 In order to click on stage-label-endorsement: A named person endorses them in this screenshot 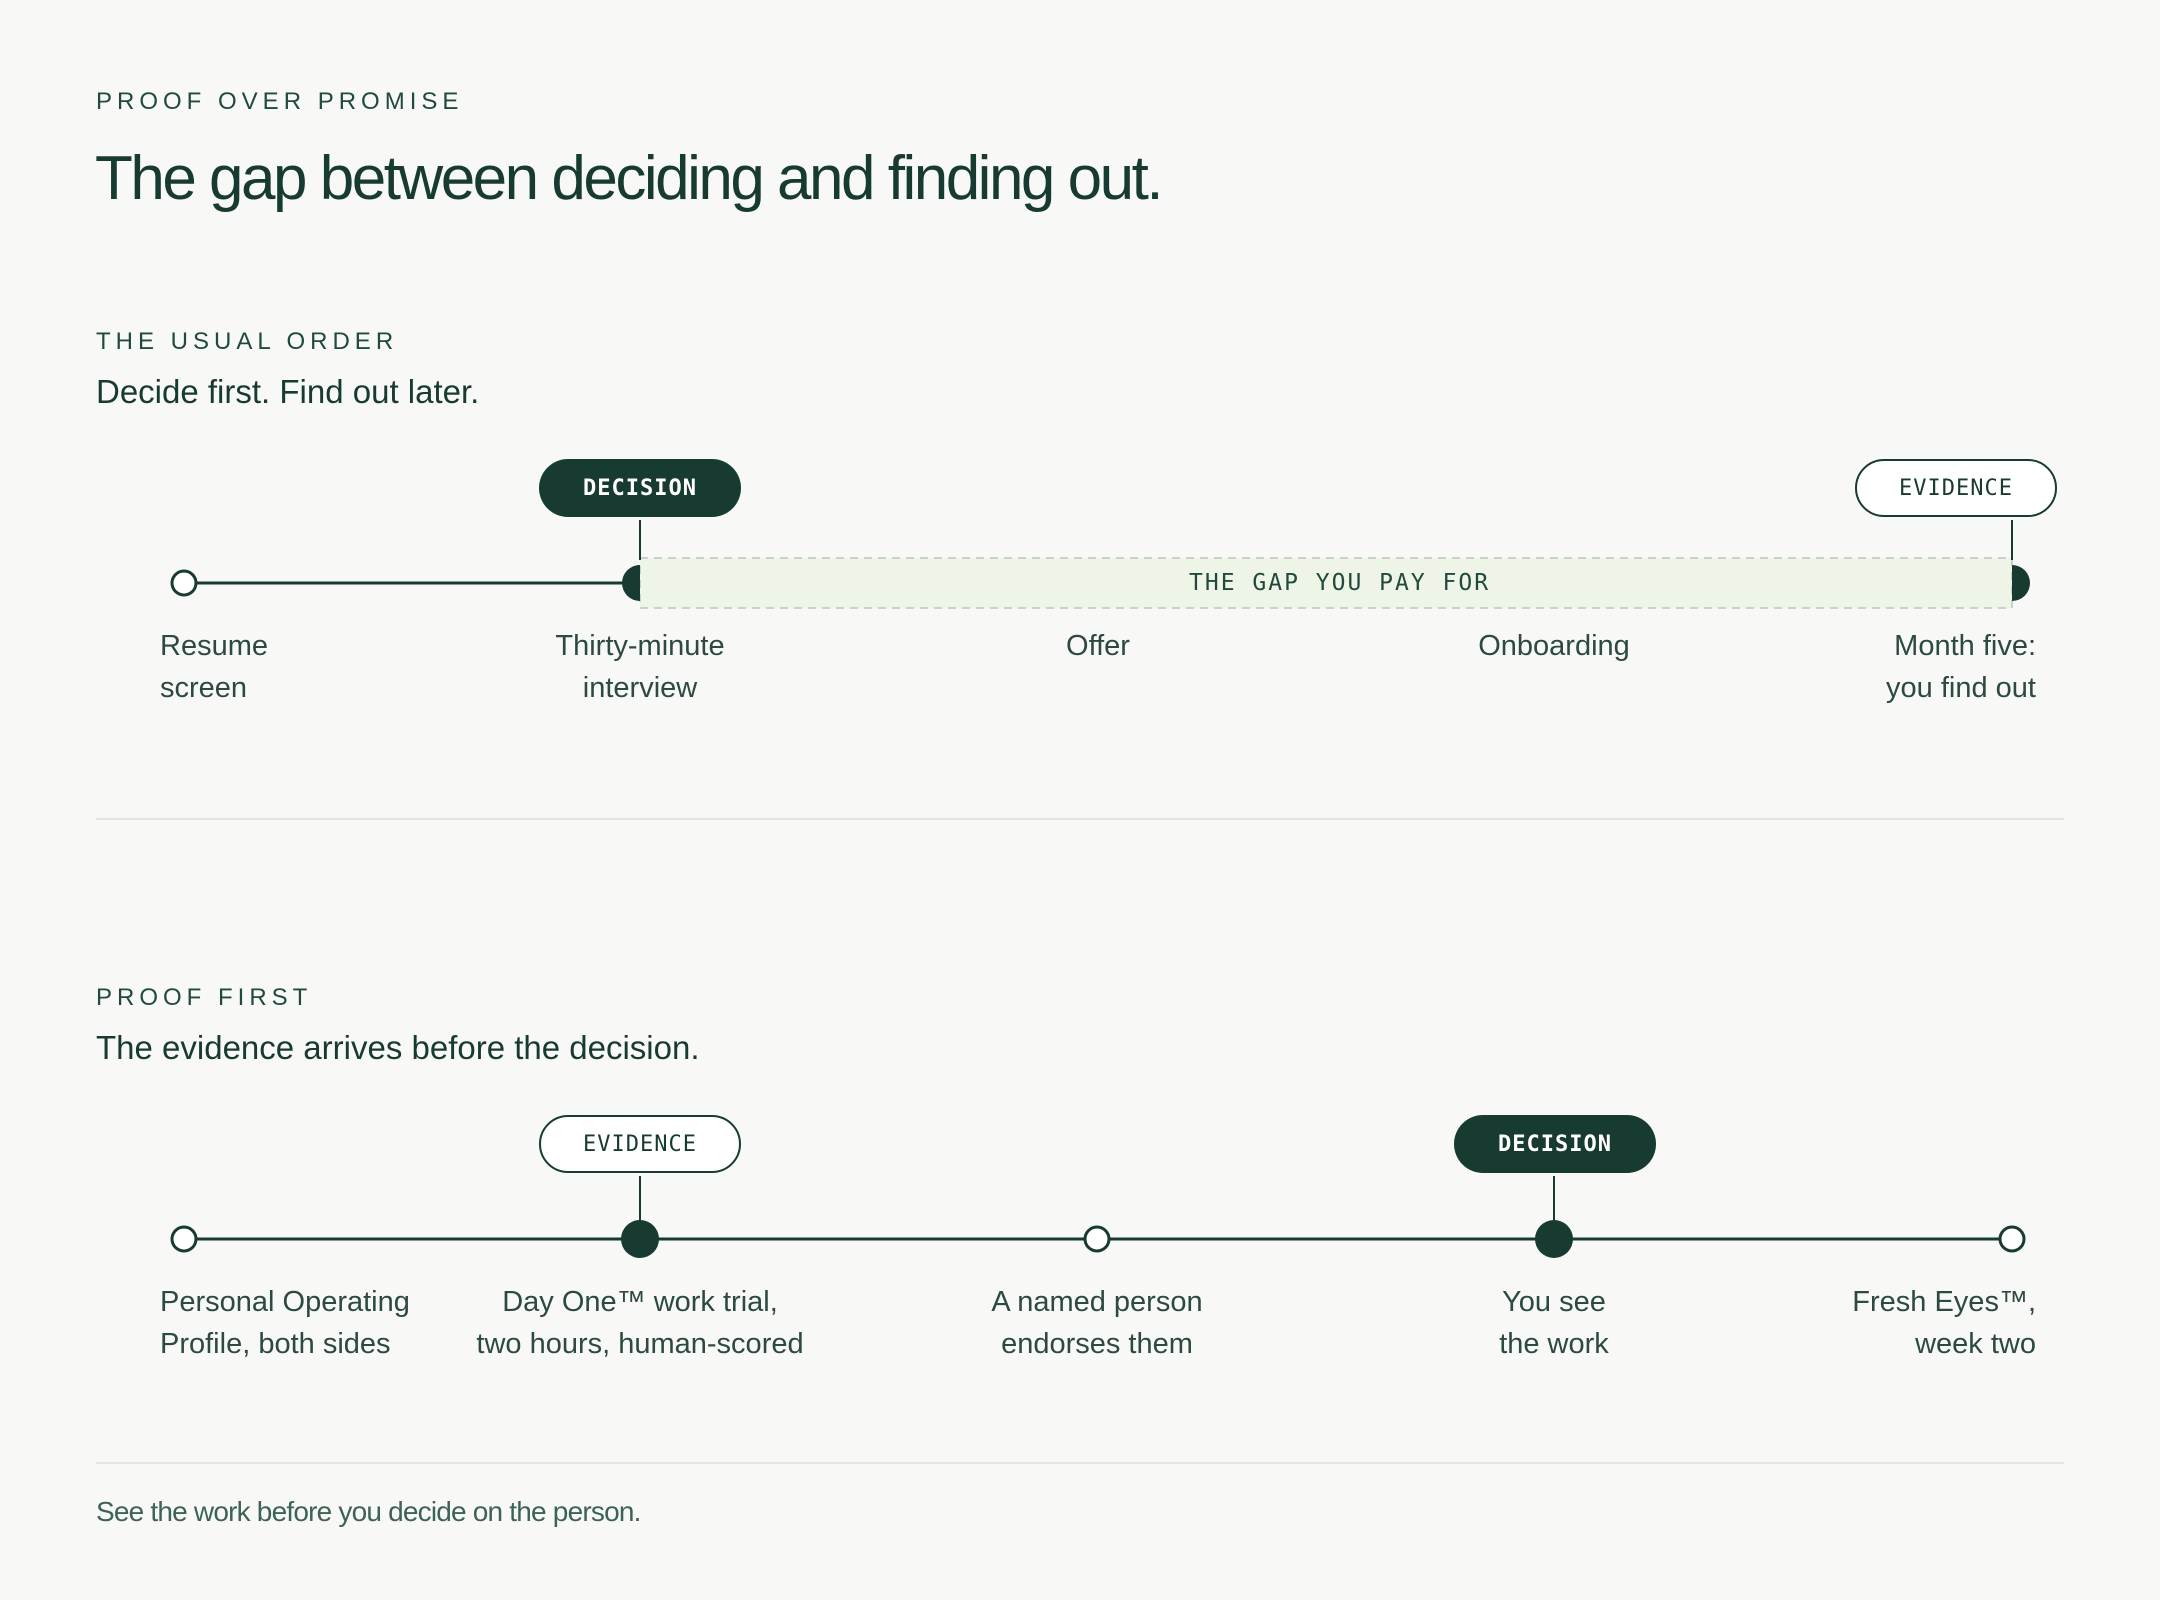, I will do `click(1097, 1323)`.